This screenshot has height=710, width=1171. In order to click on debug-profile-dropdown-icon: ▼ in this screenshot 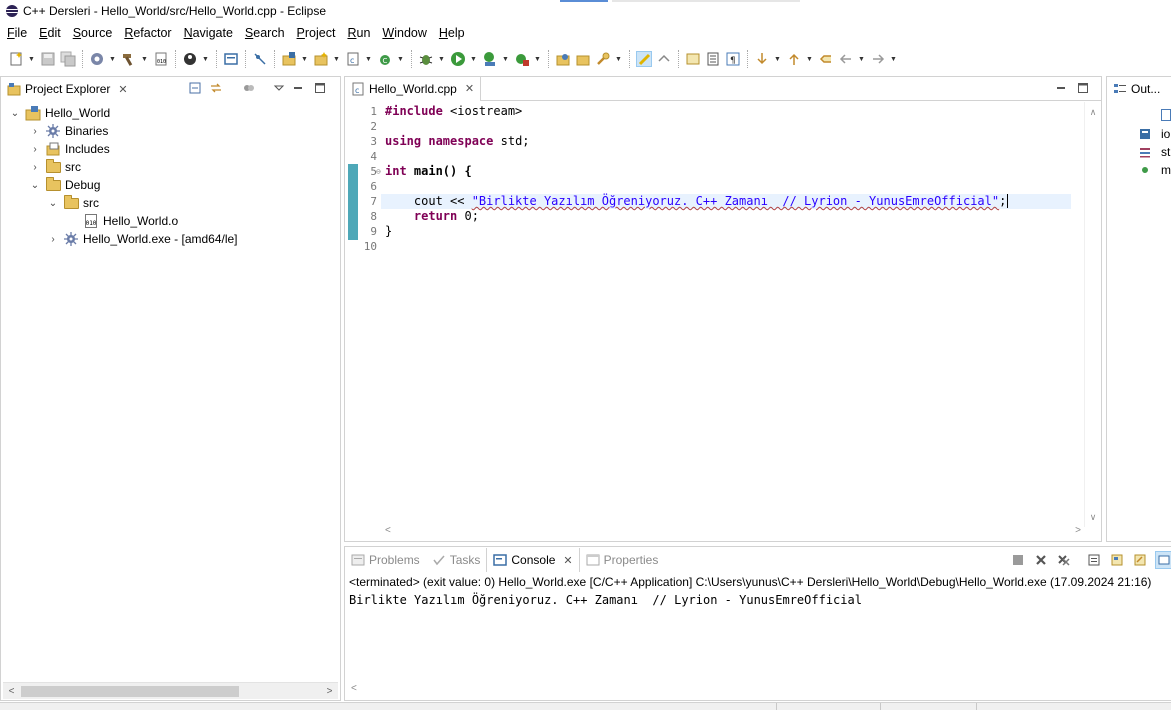, I will do `click(205, 59)`.